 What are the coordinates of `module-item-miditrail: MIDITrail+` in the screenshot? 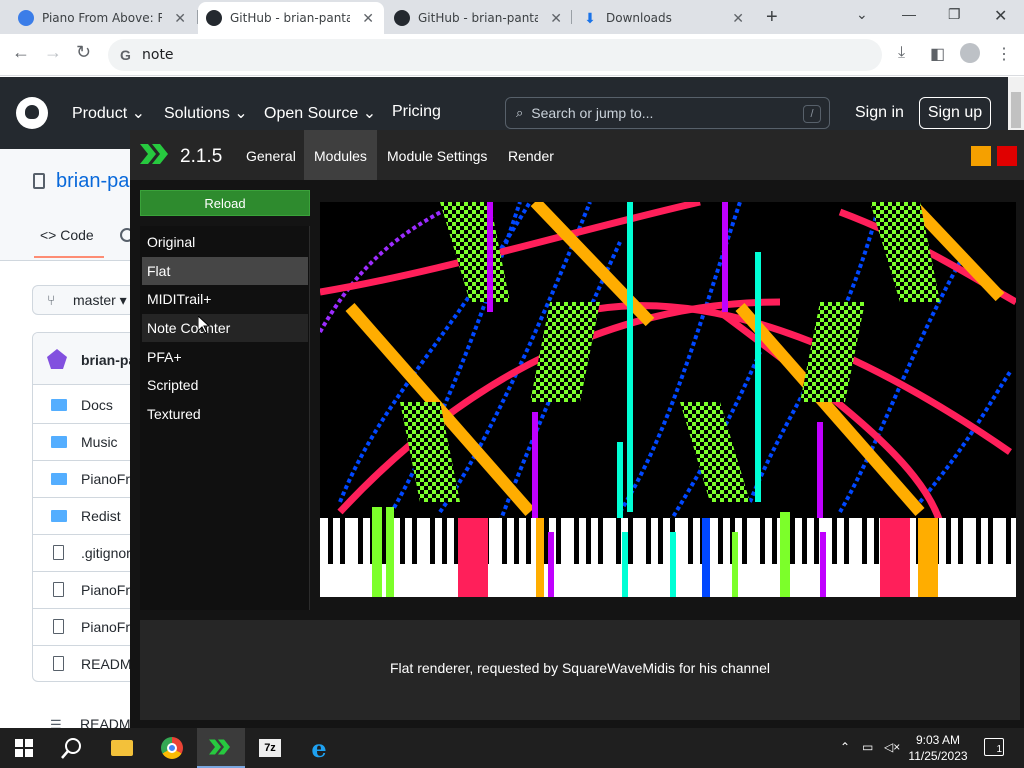 It's located at (225, 299).